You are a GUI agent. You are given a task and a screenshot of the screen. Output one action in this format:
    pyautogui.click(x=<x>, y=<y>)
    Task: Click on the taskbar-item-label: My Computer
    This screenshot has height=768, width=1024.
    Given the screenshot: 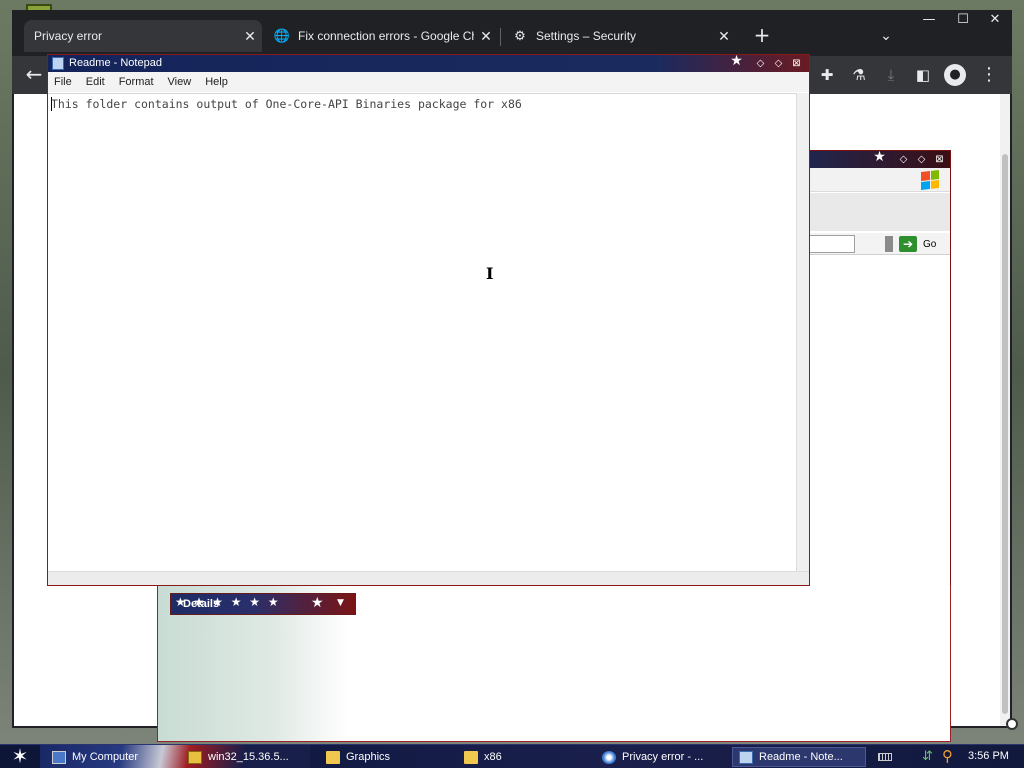 What is the action you would take?
    pyautogui.click(x=105, y=757)
    